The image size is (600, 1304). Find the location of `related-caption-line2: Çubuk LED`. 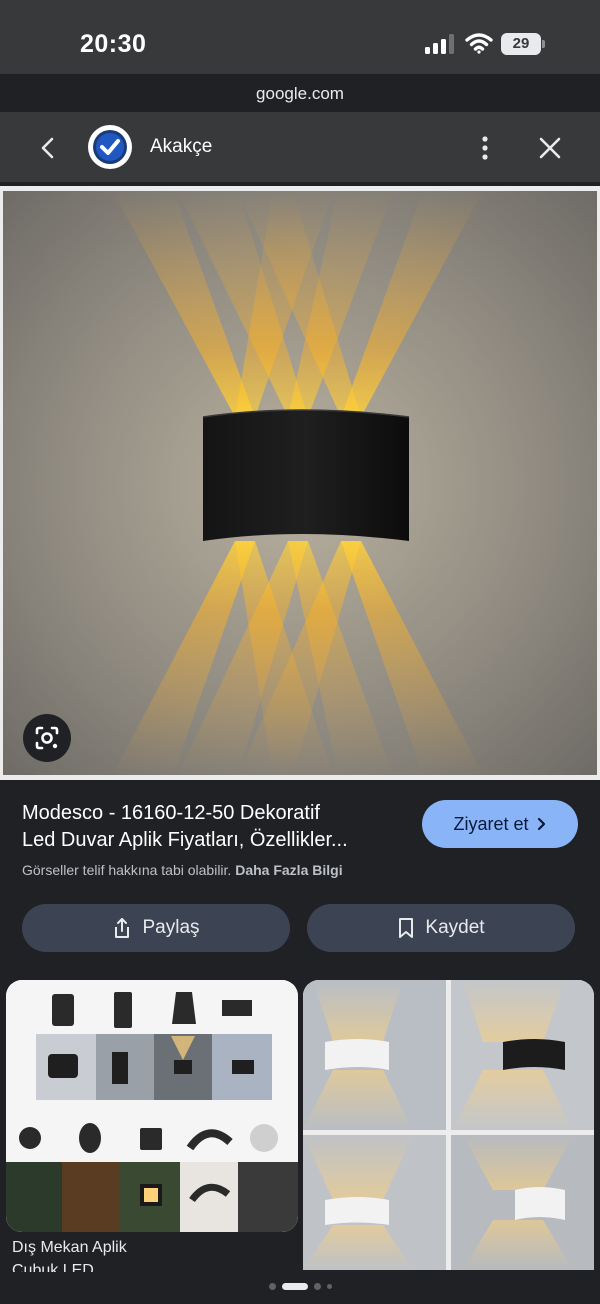

related-caption-line2: Çubuk LED is located at coordinates (53, 1267).